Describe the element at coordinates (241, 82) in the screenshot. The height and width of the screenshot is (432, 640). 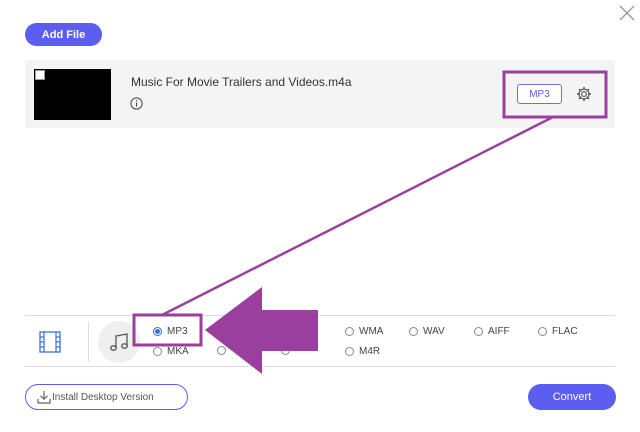
I see `file-name: Music For Movie Trailers and Videos.m4a` at that location.